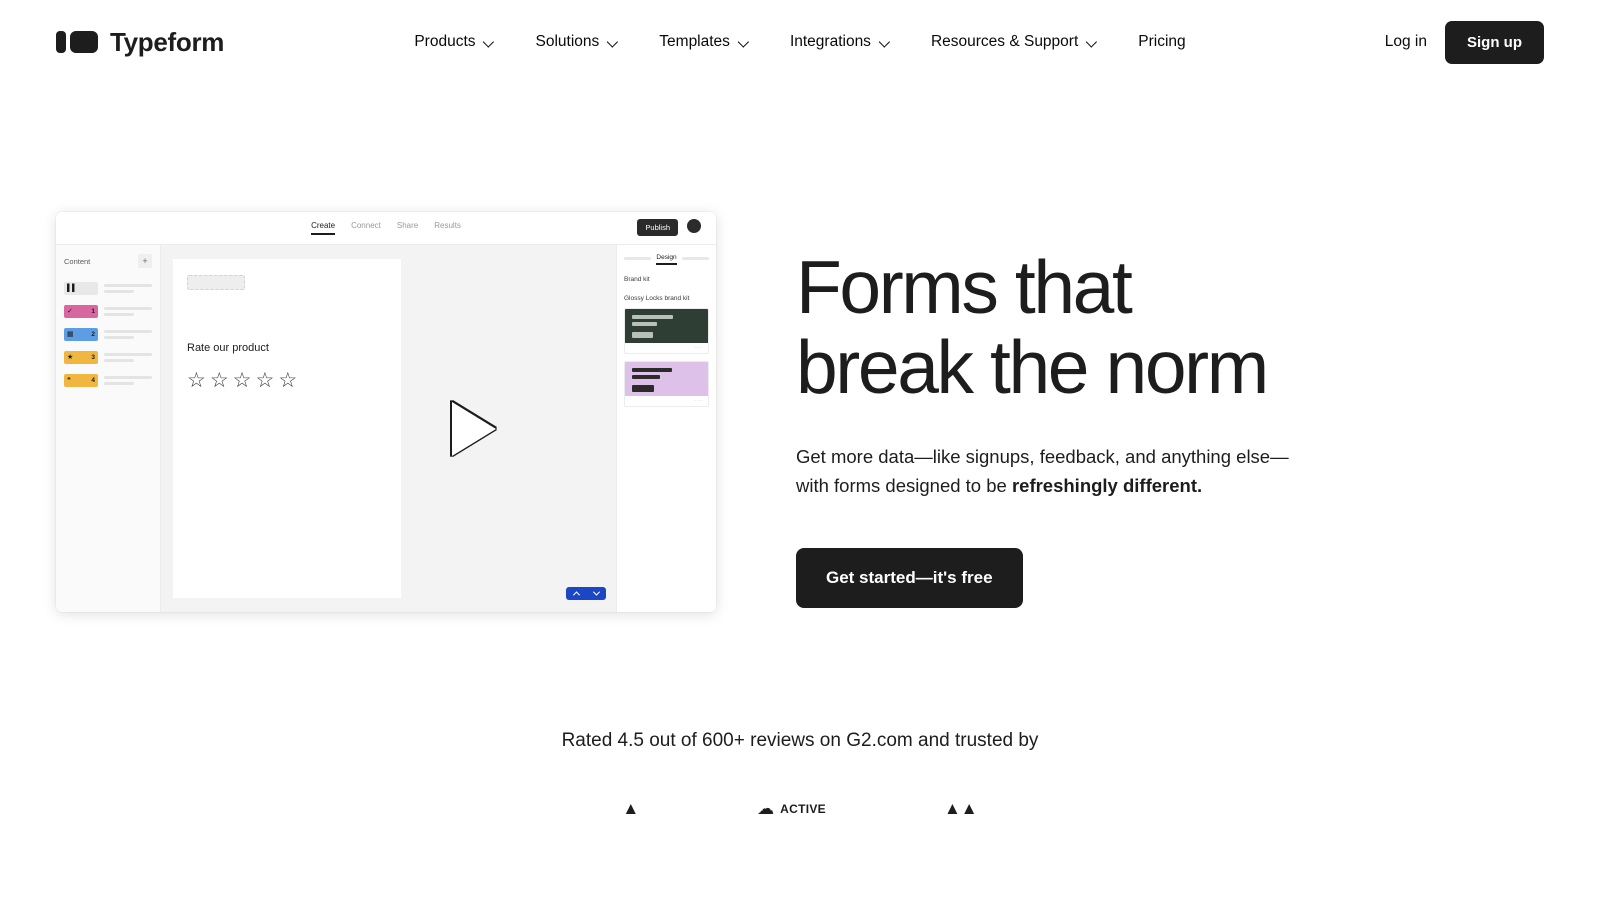 The image size is (1600, 900). I want to click on list-item: ▦ 2, so click(108, 334).